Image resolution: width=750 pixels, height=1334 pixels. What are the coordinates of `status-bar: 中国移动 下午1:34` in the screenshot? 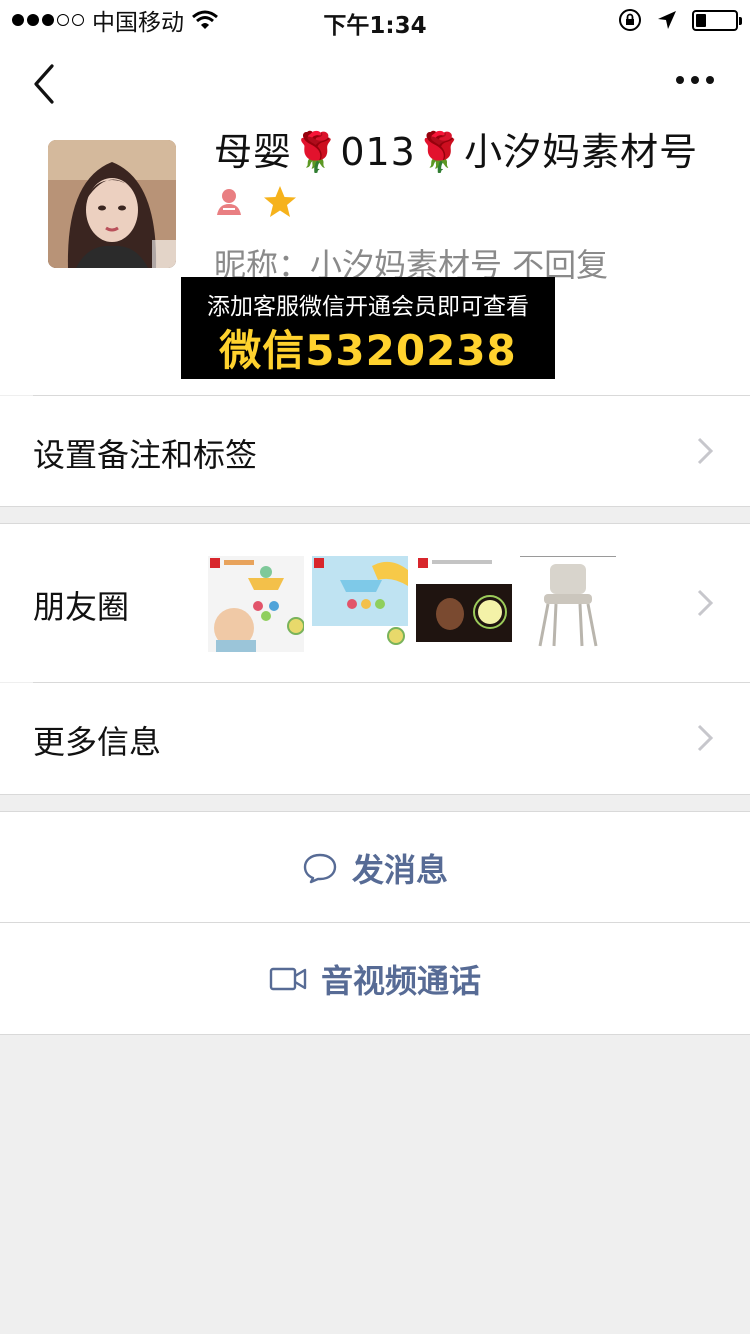 It's located at (375, 20).